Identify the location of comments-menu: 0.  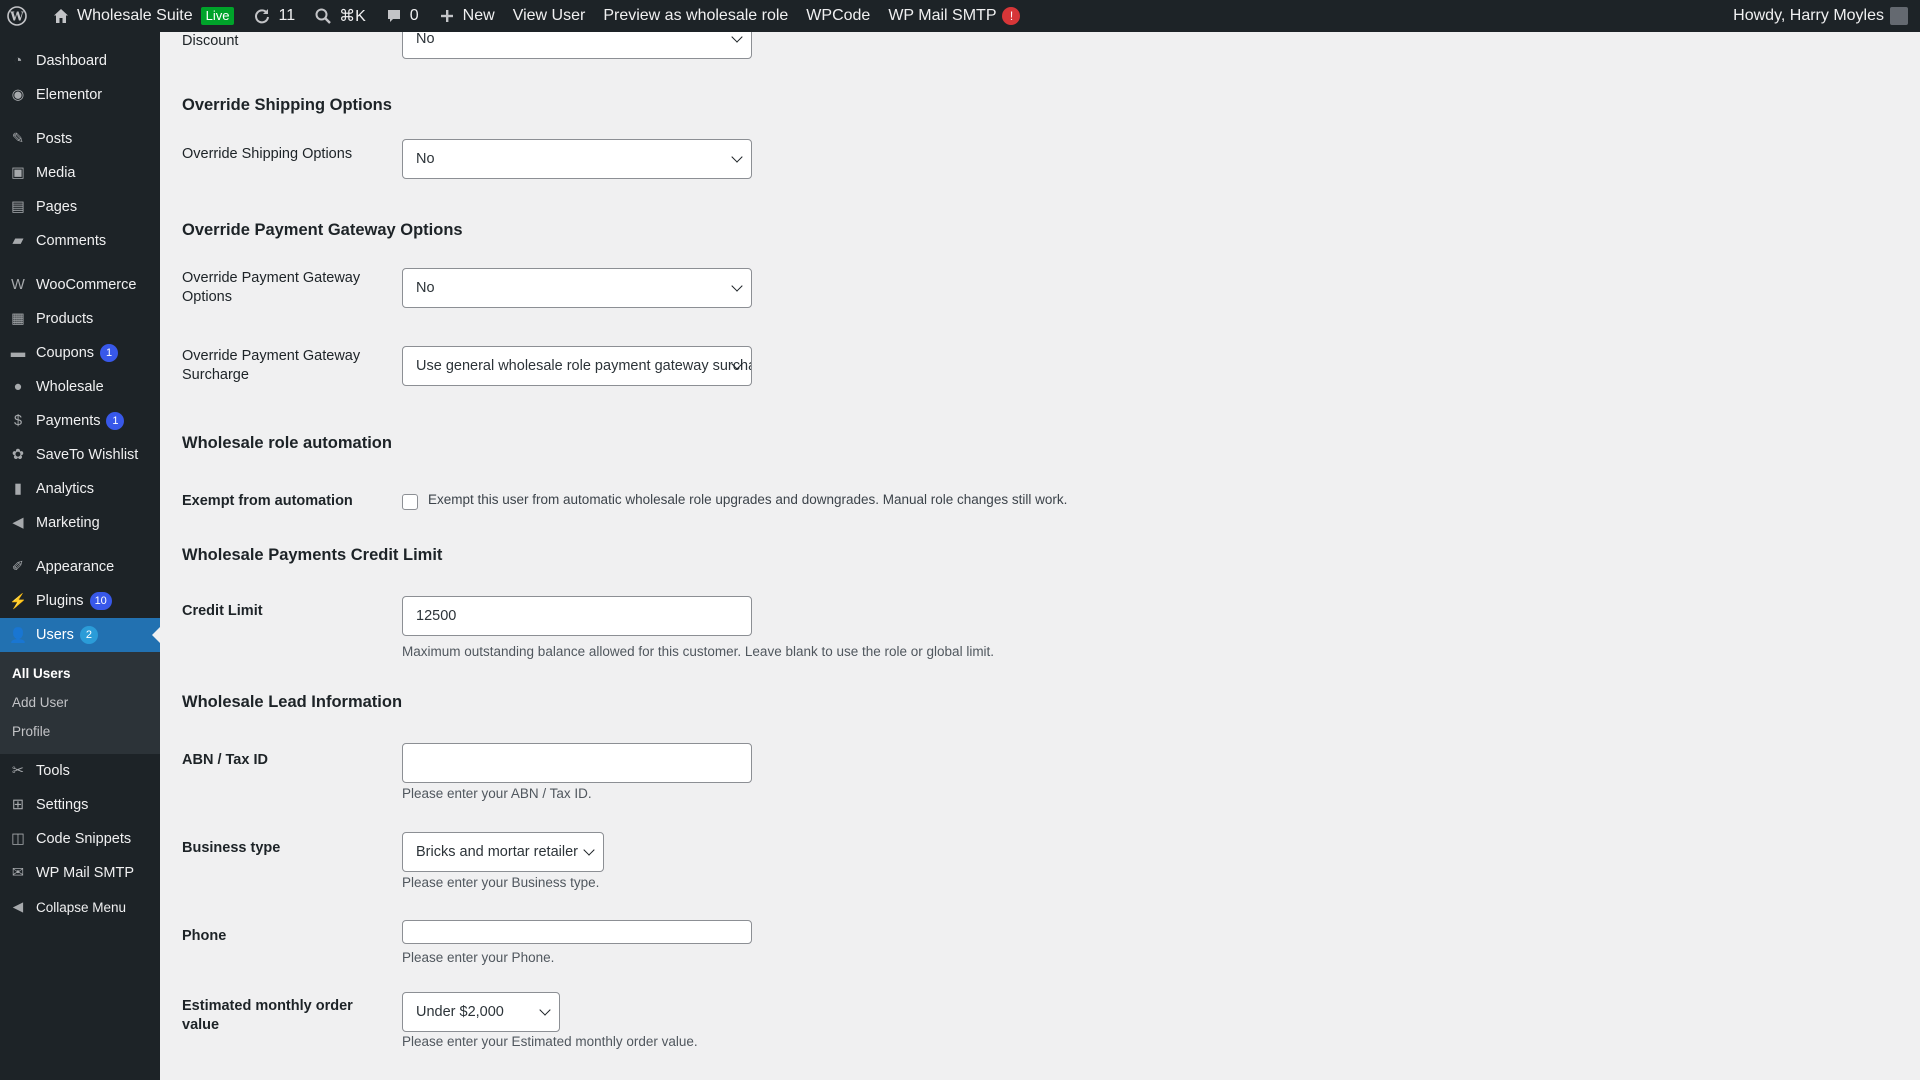
(401, 16).